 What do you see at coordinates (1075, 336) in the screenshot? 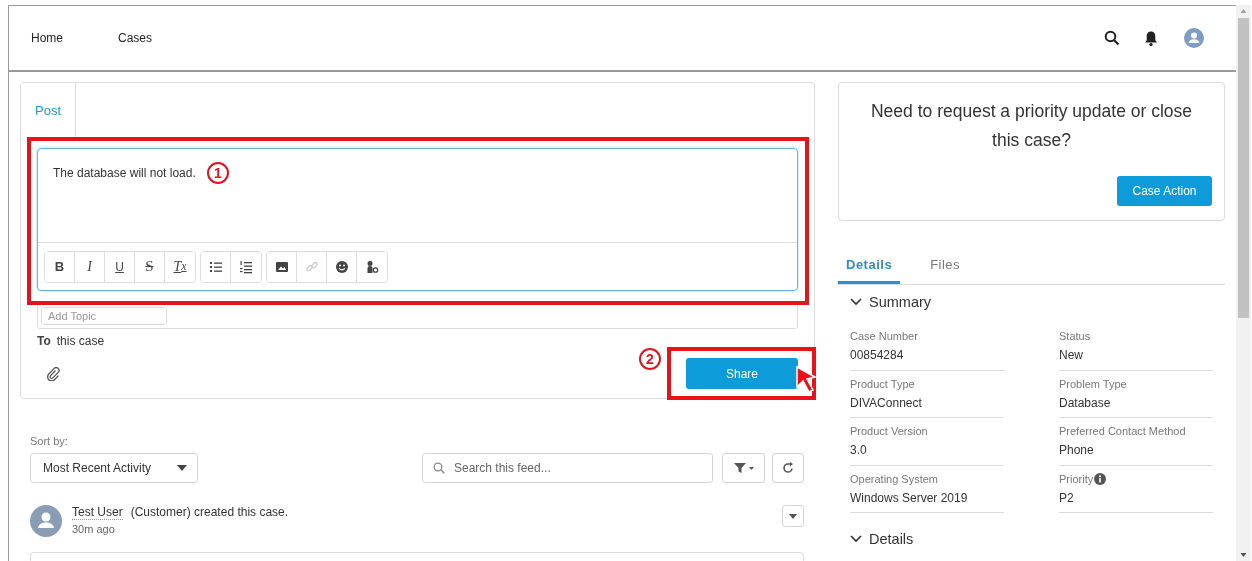
I see `field-label: Status` at bounding box center [1075, 336].